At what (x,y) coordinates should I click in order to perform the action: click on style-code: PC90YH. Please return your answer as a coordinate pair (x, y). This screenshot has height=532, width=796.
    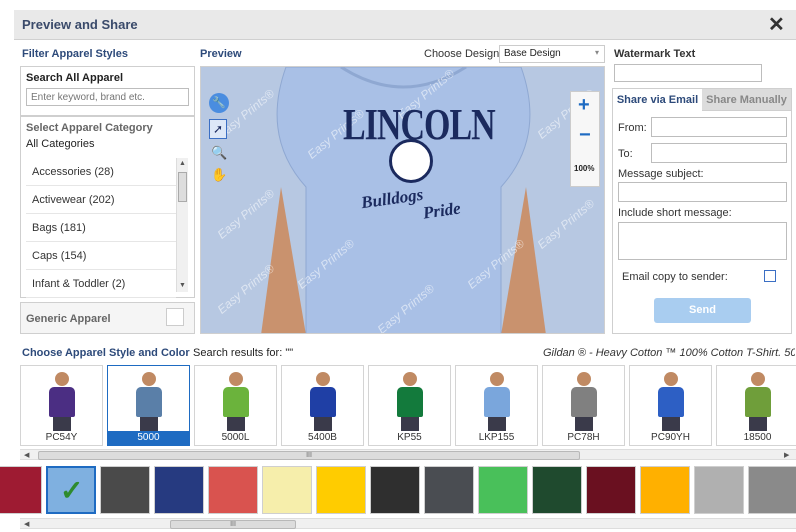
    Looking at the image, I should click on (670, 437).